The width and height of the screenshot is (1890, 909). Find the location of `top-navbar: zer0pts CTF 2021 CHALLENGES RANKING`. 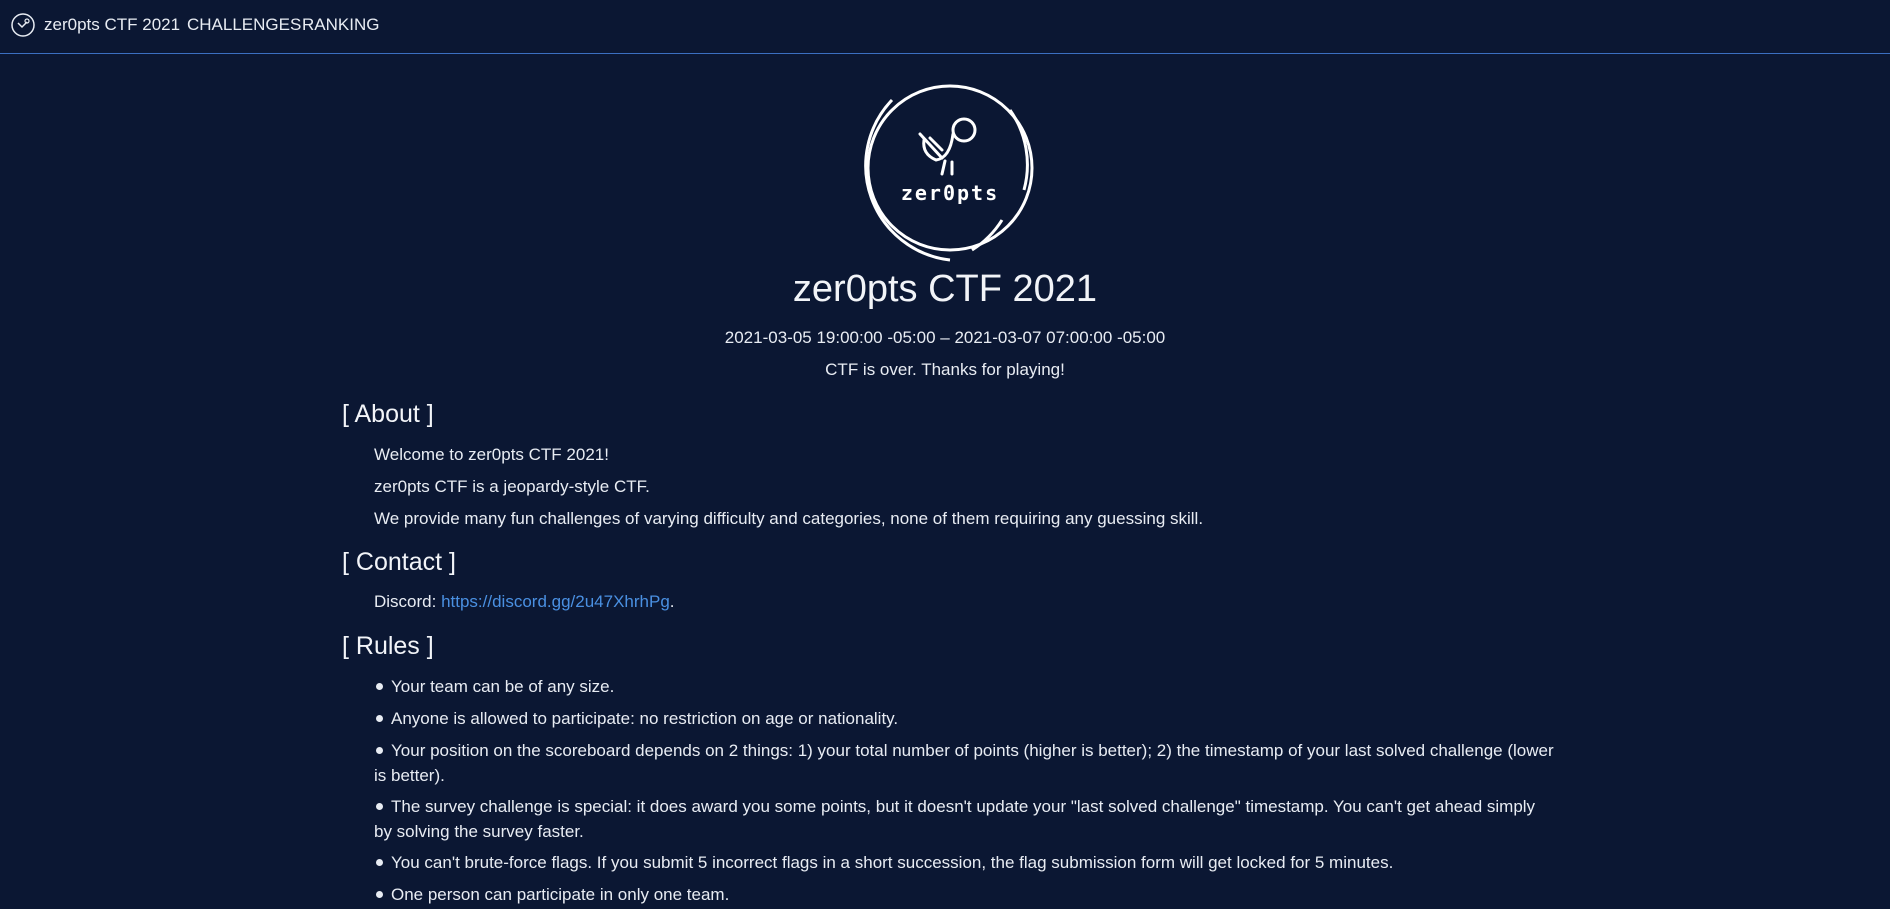

top-navbar: zer0pts CTF 2021 CHALLENGES RANKING is located at coordinates (945, 27).